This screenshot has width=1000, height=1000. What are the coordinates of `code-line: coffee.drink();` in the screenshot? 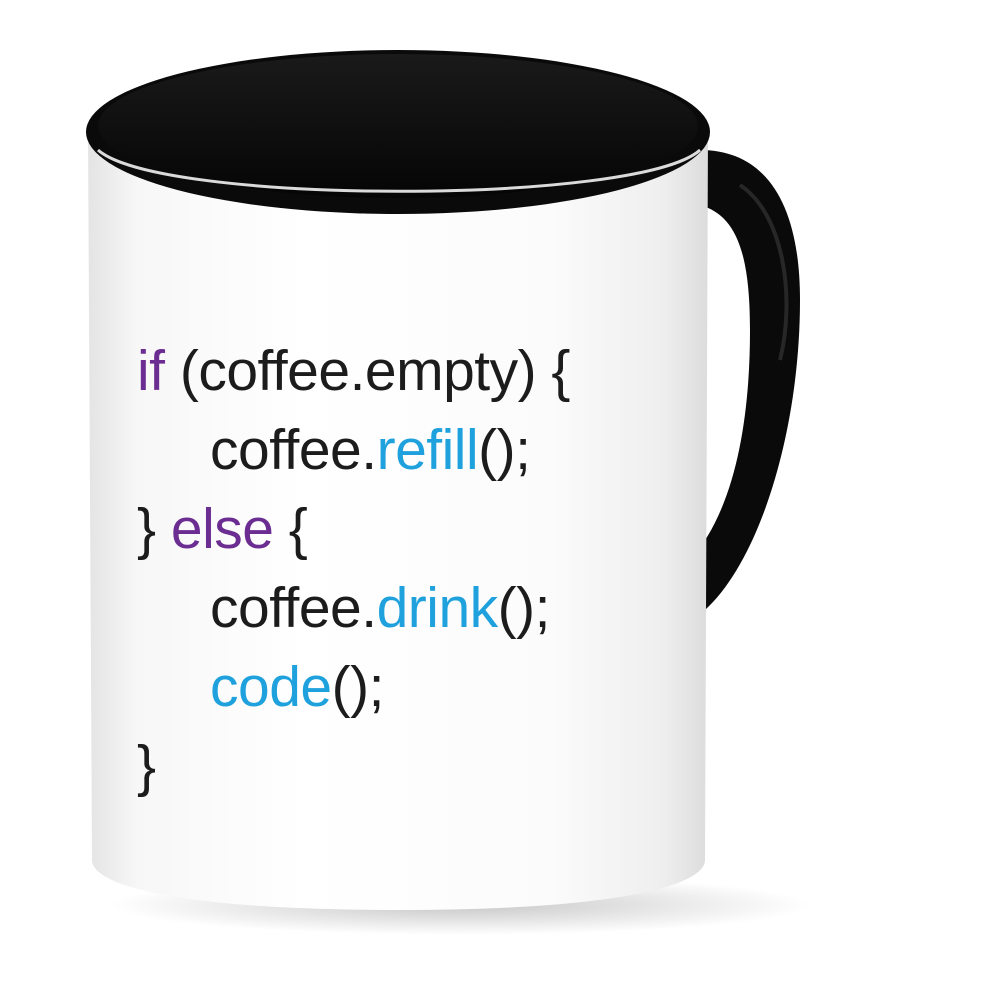 It's located at (353, 608).